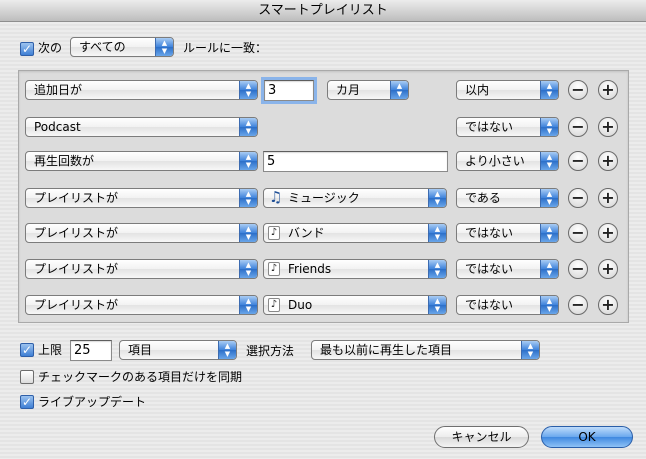 Image resolution: width=646 pixels, height=459 pixels. What do you see at coordinates (276, 197) in the screenshot?
I see `music-note-icon: ♫` at bounding box center [276, 197].